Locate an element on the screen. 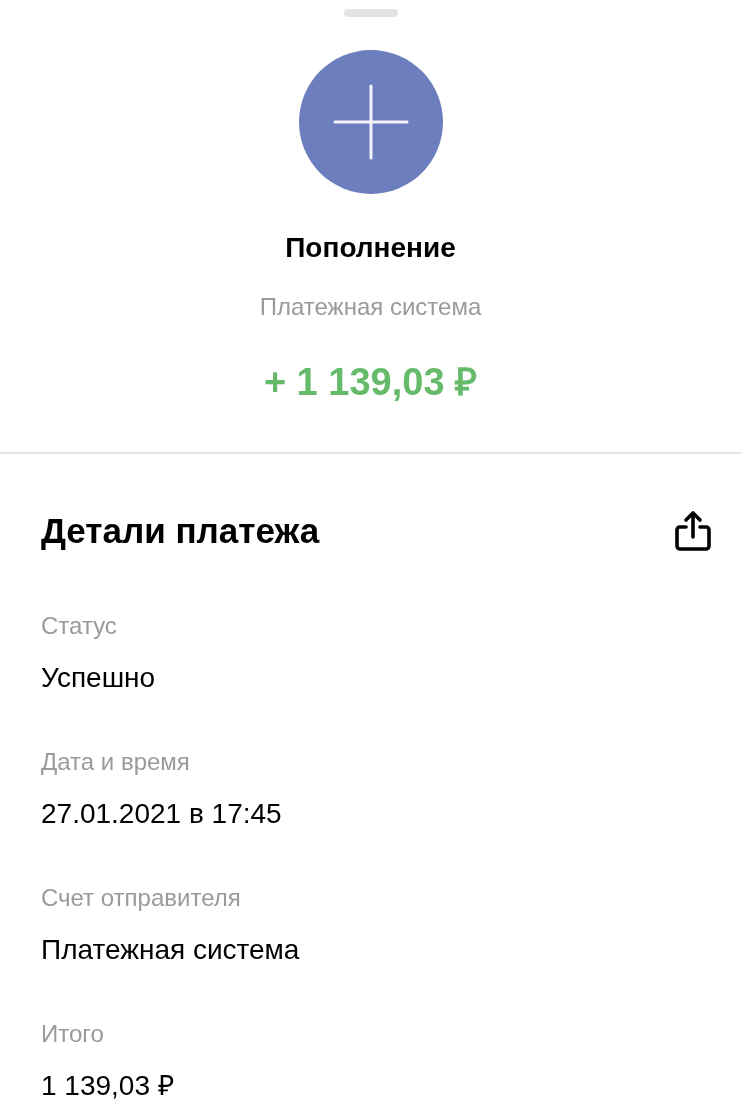  amount: + 1 139,03 ₽ is located at coordinates (370, 382).